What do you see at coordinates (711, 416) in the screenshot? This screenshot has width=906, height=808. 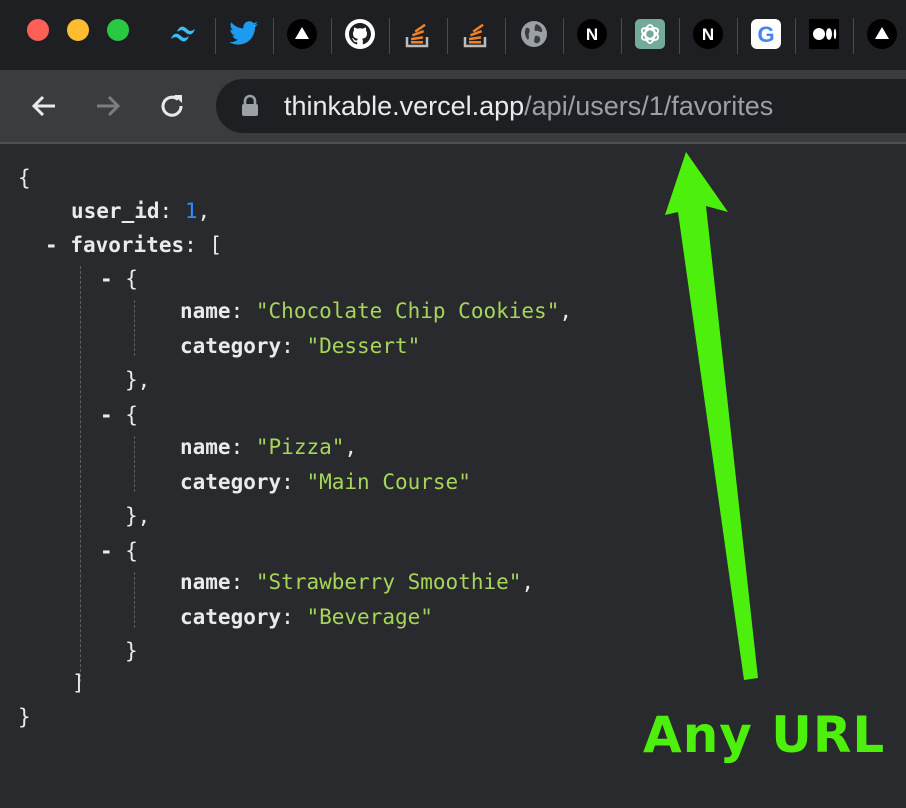 I see `annotation-arrow` at bounding box center [711, 416].